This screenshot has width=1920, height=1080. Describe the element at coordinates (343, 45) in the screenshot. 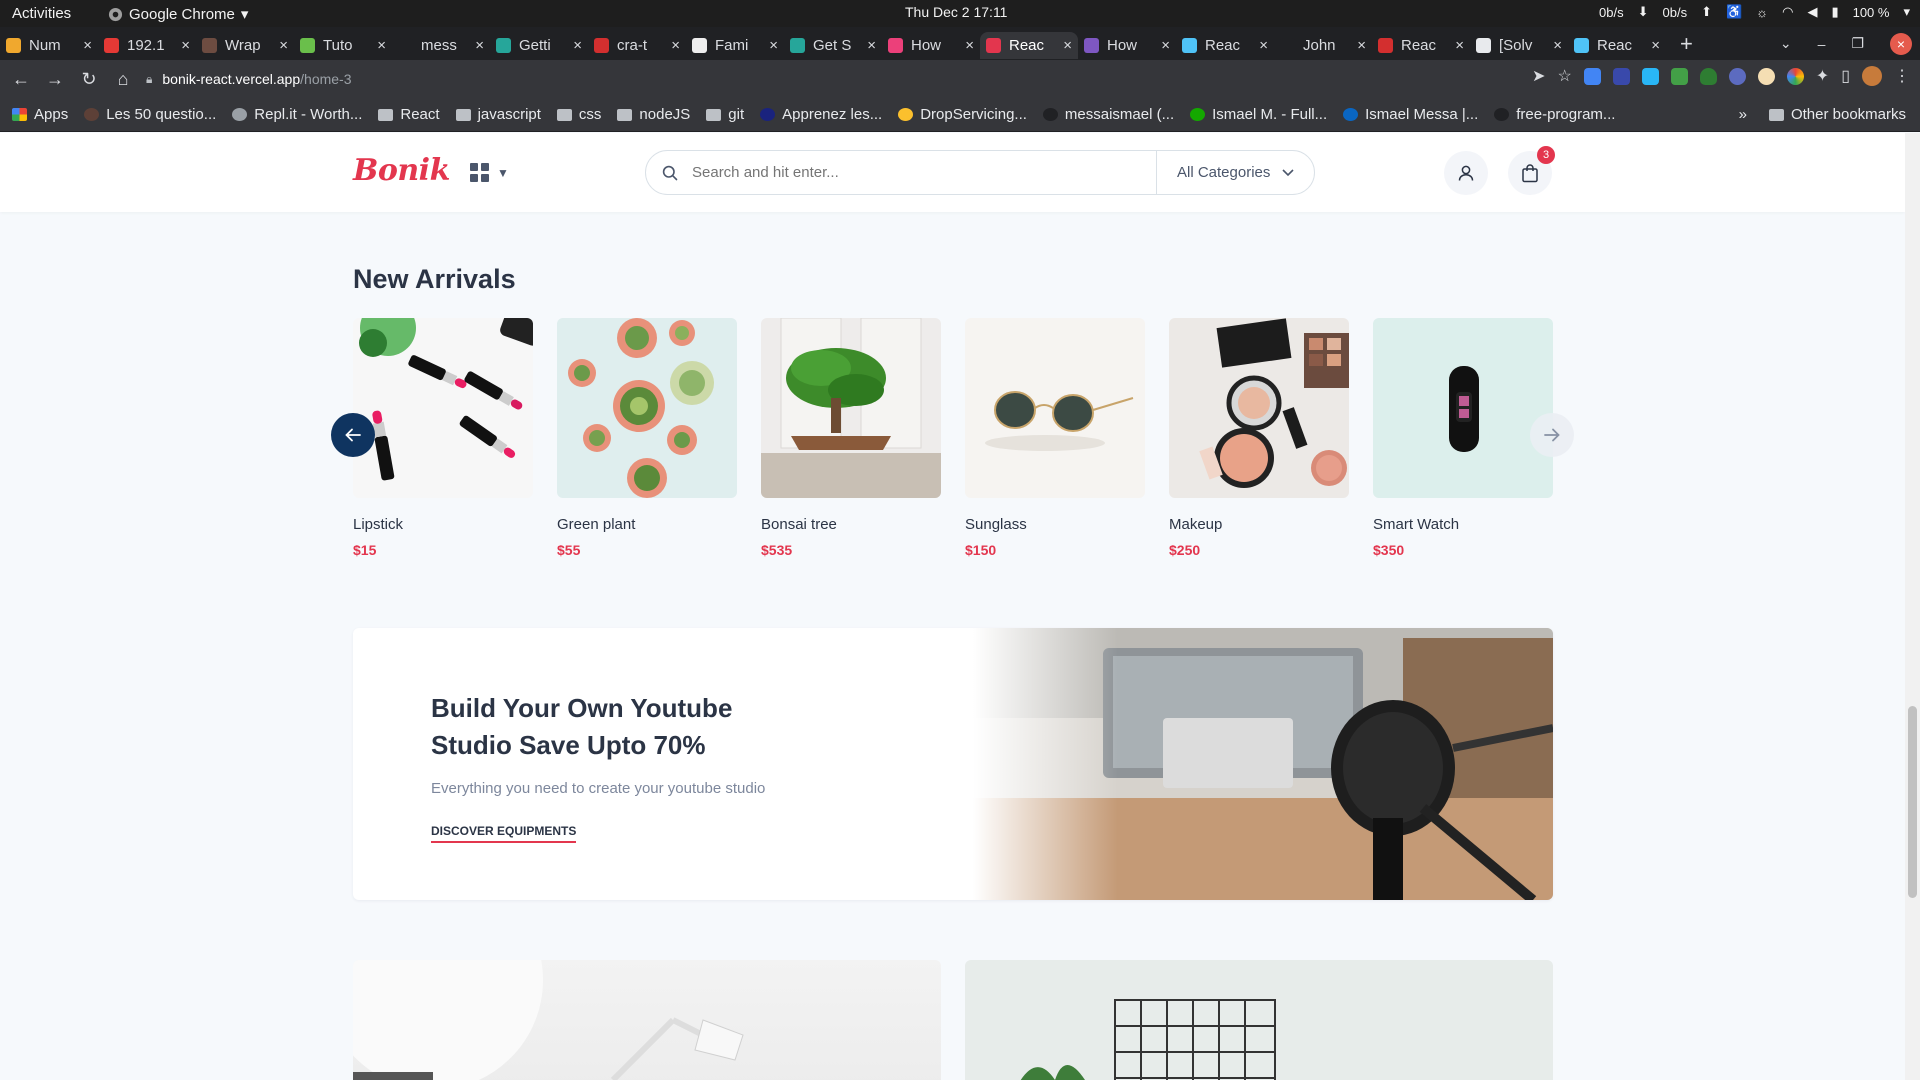

I see `browser-tab: Tuto ×` at that location.